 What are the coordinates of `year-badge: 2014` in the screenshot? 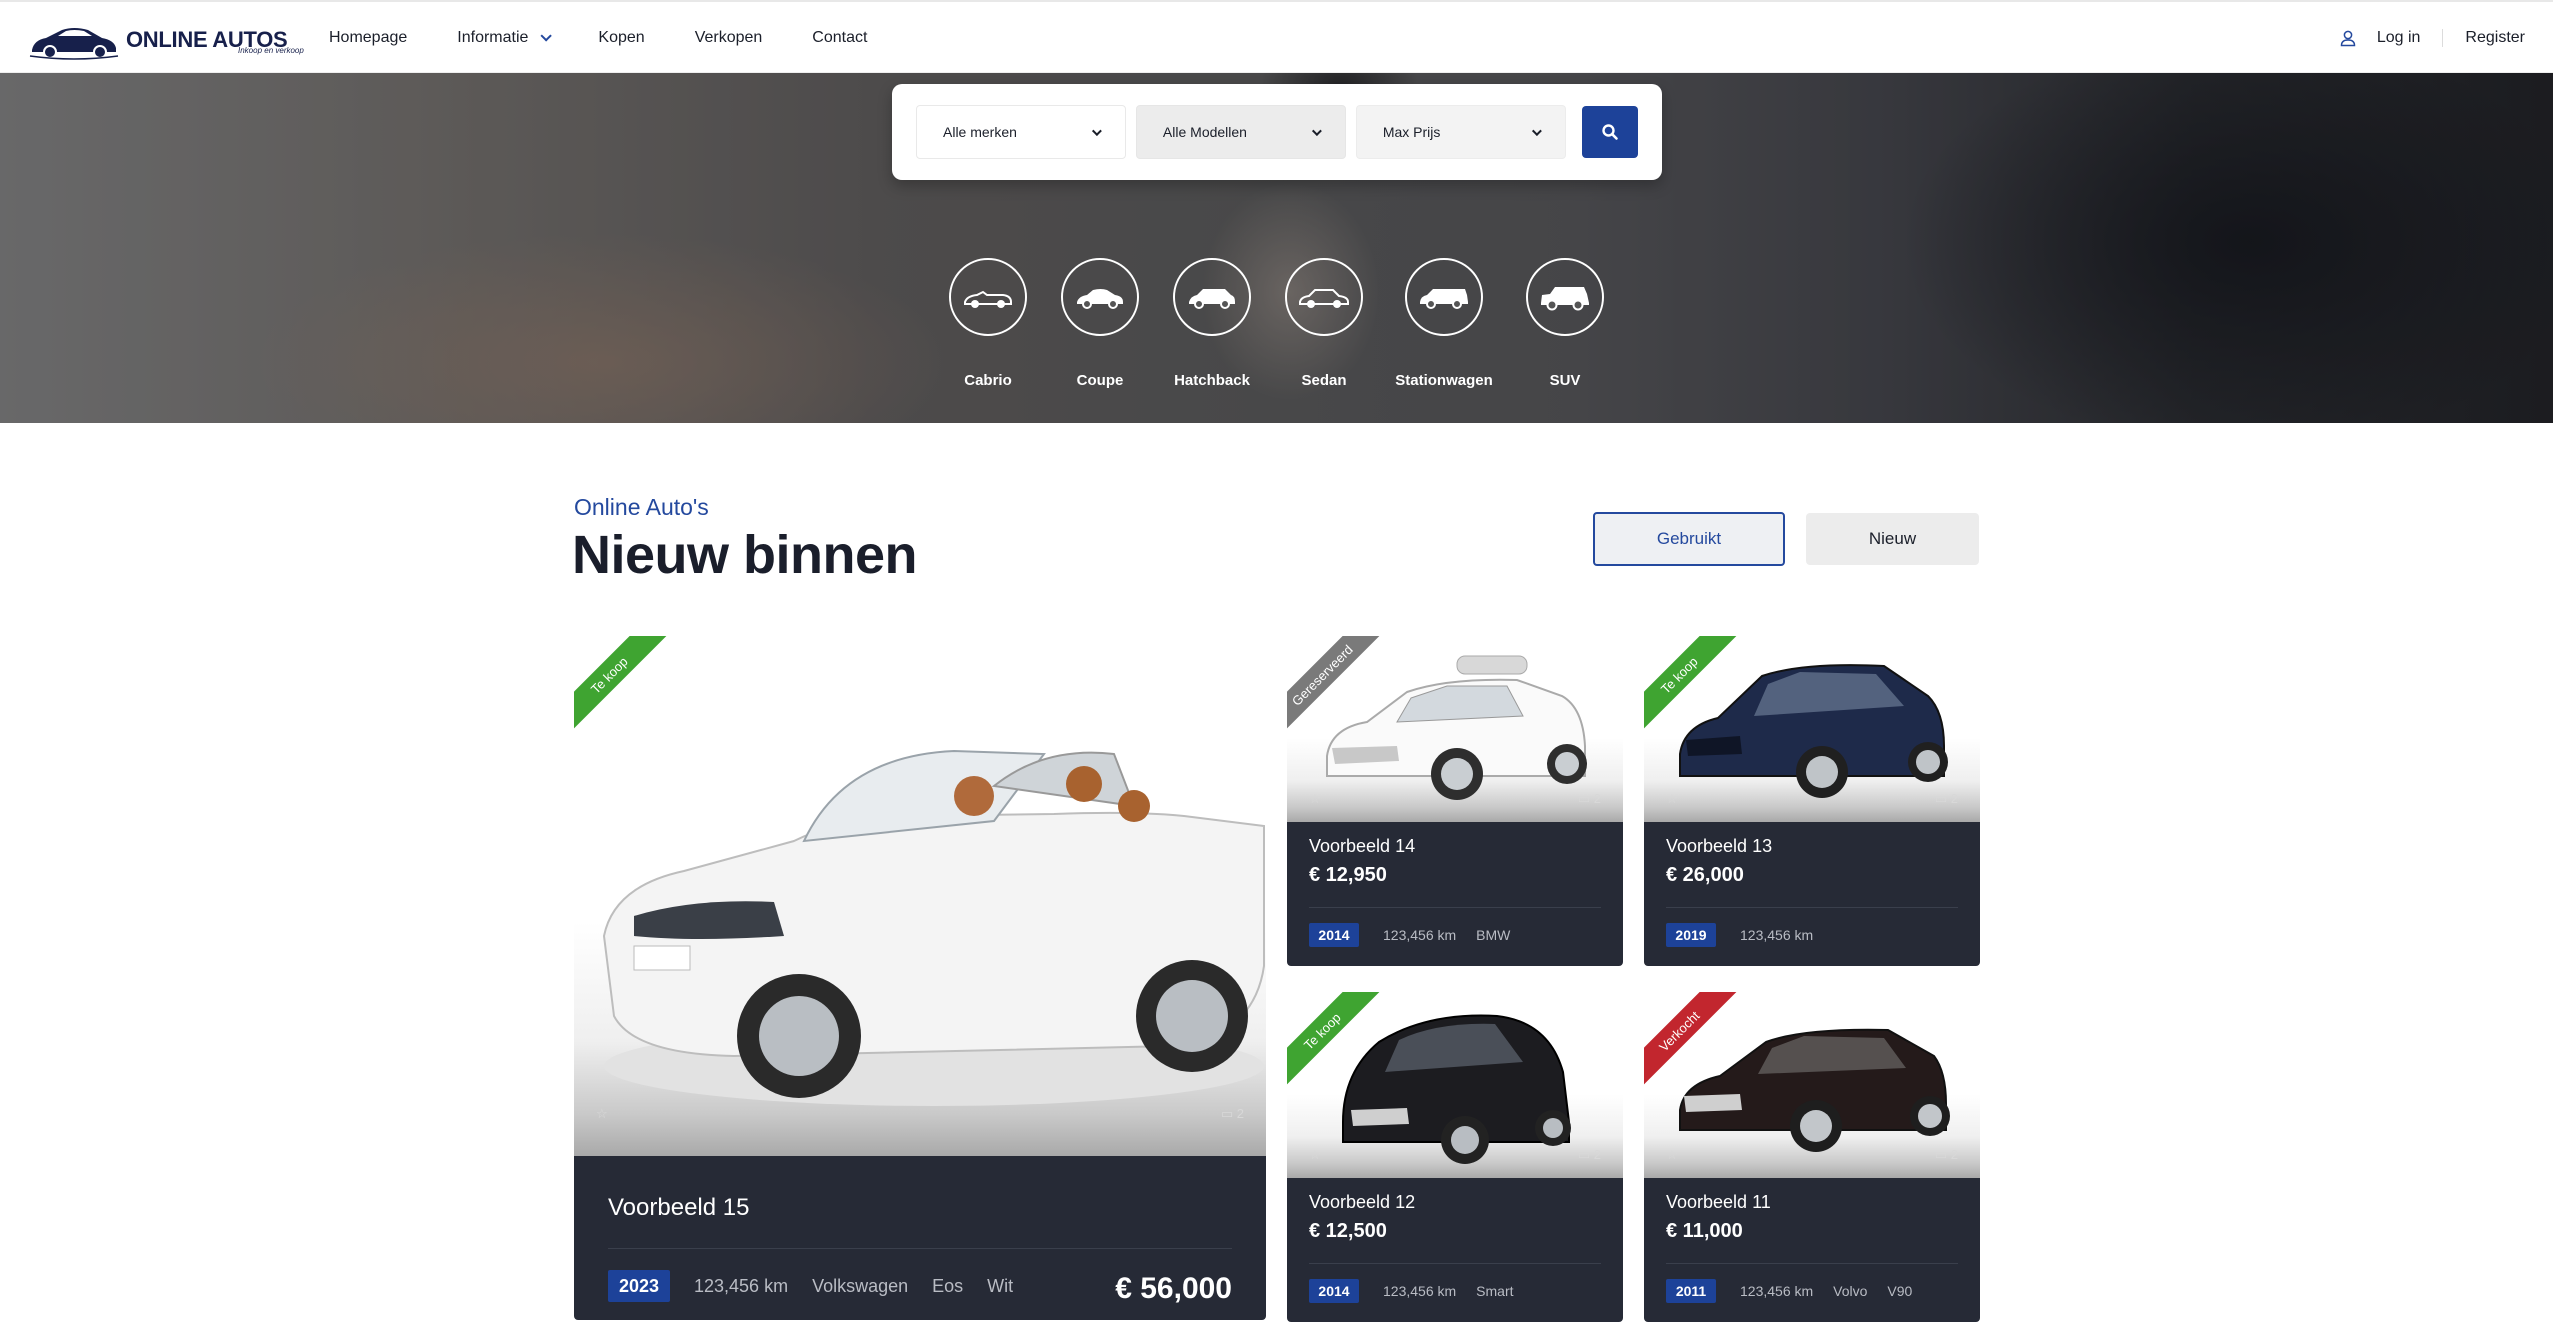 It's located at (1334, 1291).